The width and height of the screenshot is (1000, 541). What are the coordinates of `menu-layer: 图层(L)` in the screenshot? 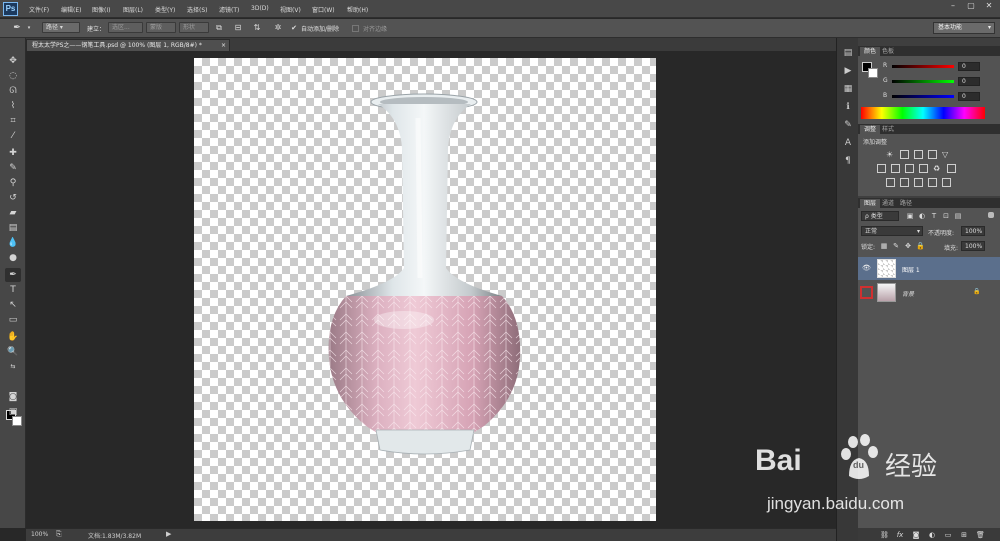 It's located at (133, 9).